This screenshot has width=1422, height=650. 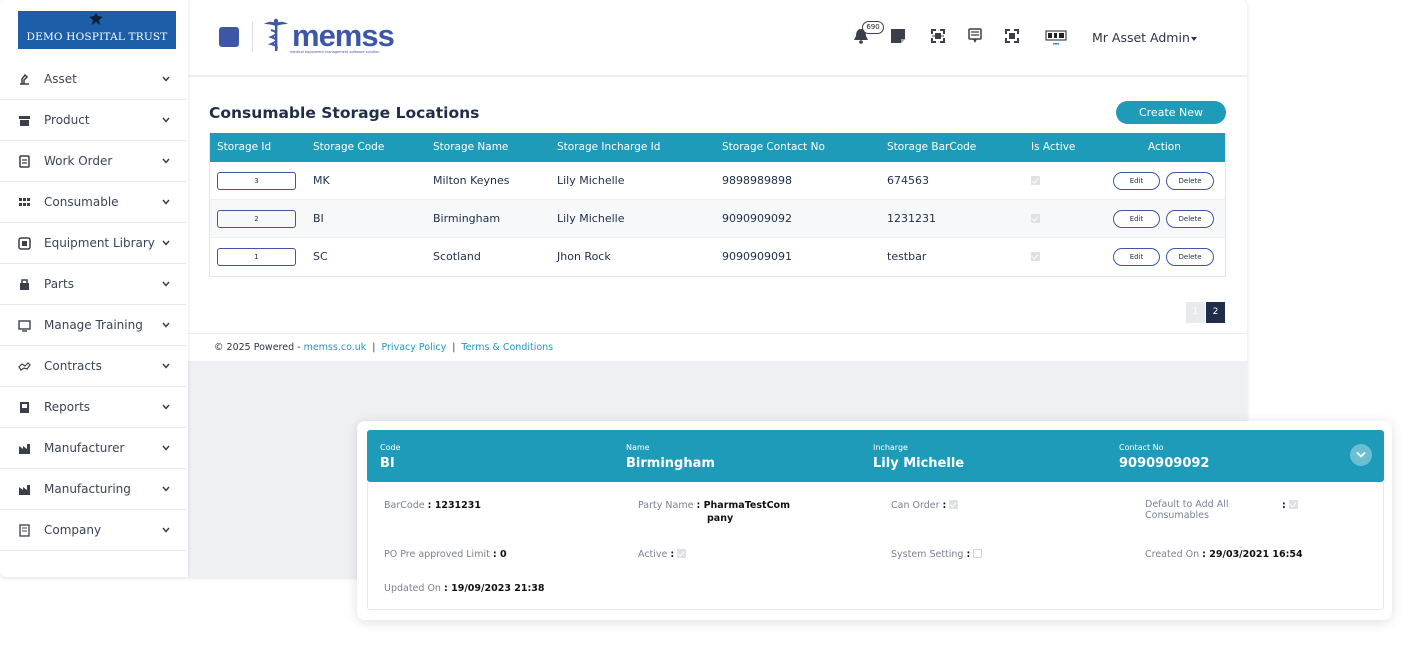 I want to click on storage-contact: 9090909092, so click(x=757, y=218).